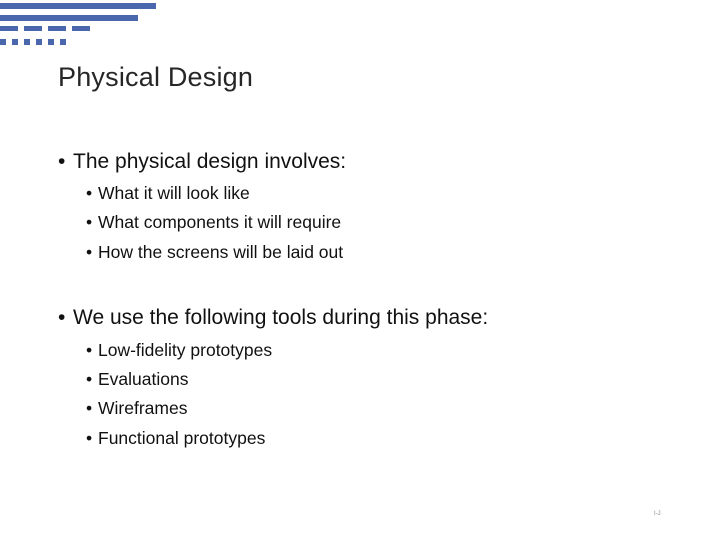  I want to click on bullet-level2: • What it will look like, so click(168, 193).